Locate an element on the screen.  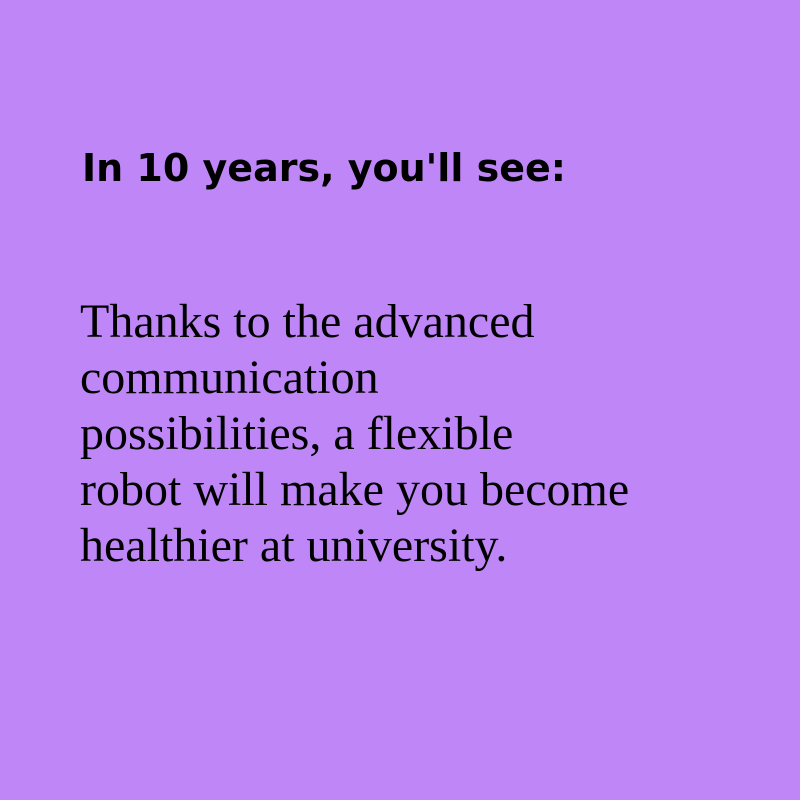
prediction-line: communication is located at coordinates (229, 377).